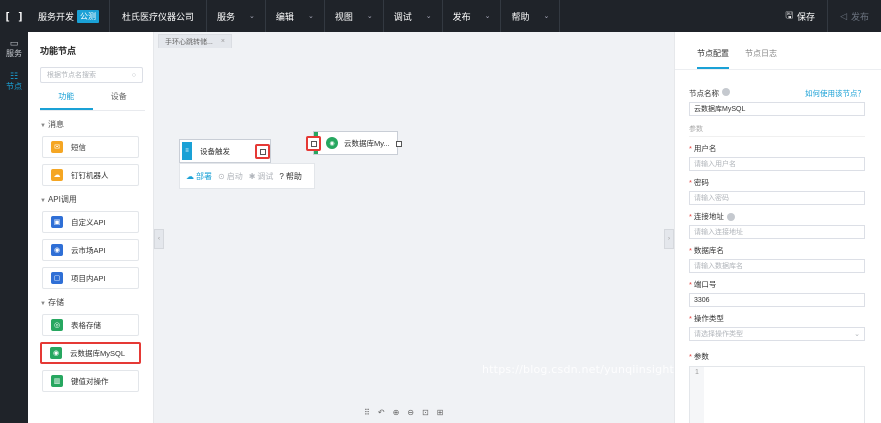  I want to click on zoom-in-icon: ⊕, so click(396, 412).